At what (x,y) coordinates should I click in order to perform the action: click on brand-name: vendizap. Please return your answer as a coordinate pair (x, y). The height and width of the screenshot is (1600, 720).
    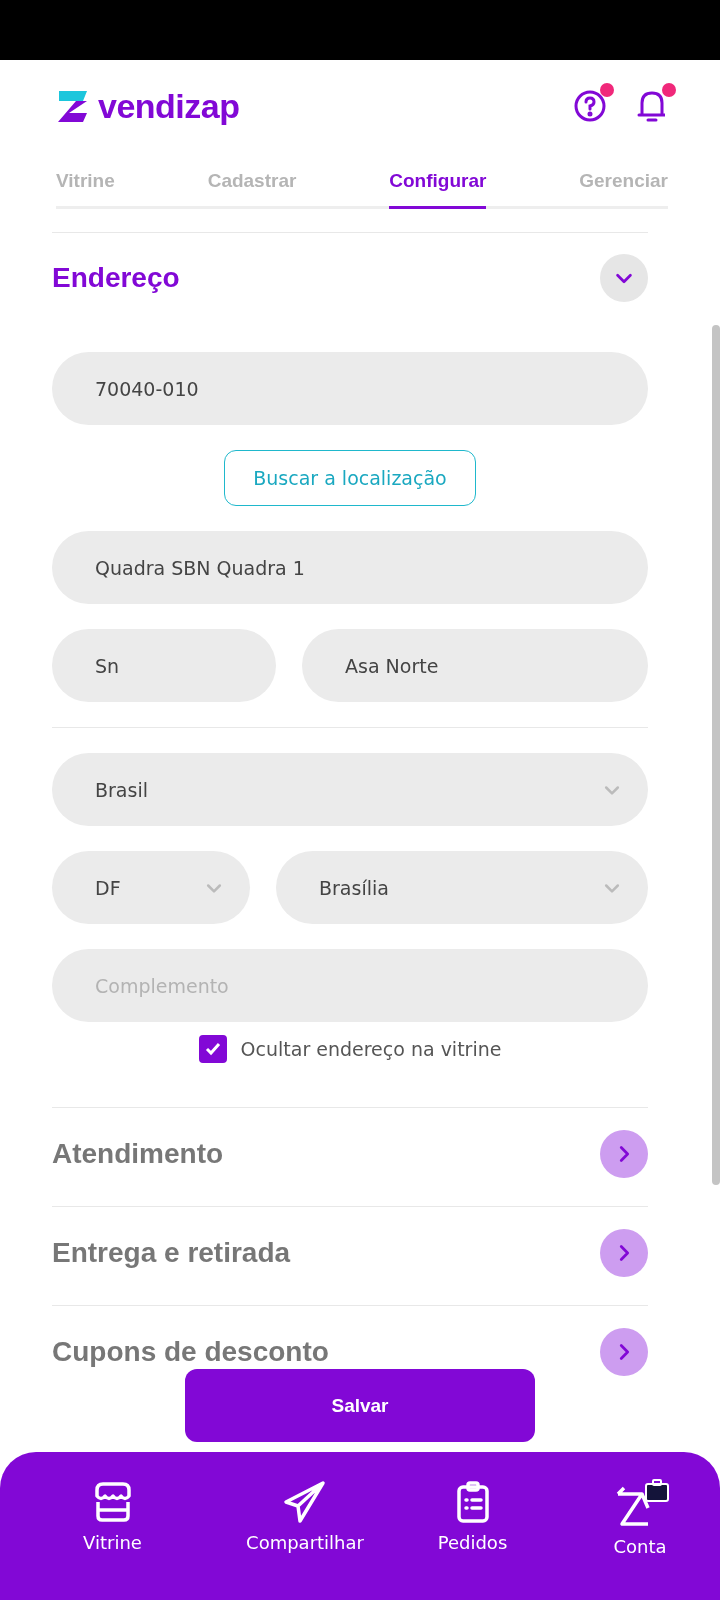
    Looking at the image, I should click on (169, 106).